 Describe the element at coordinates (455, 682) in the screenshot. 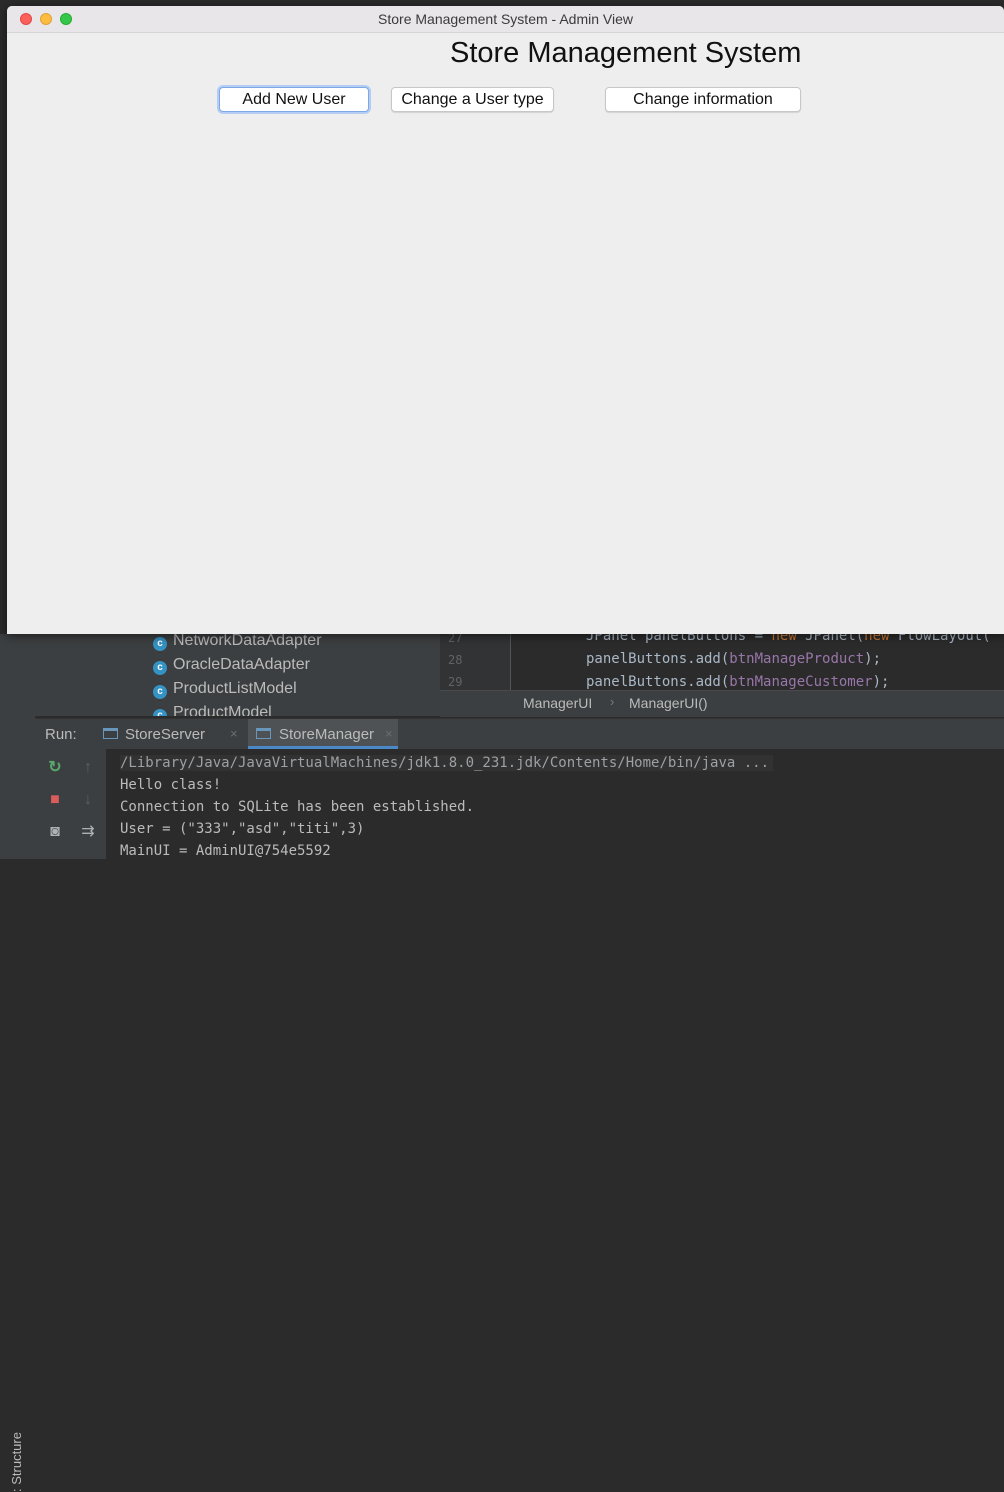

I see `line-number: 29` at that location.